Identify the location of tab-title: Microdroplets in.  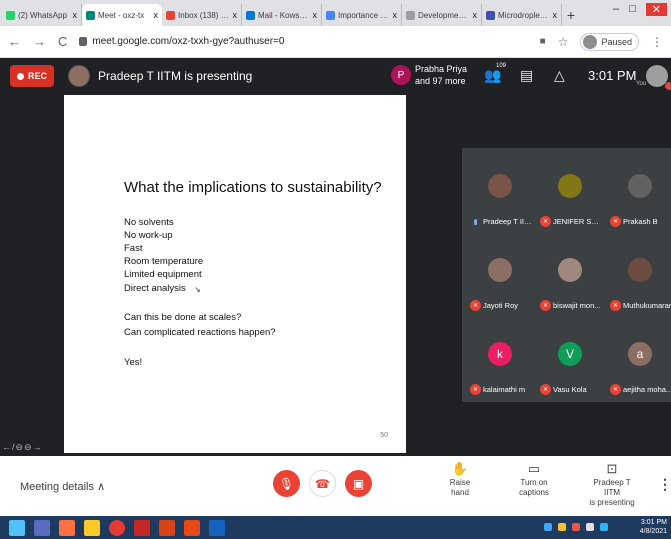
(524, 15).